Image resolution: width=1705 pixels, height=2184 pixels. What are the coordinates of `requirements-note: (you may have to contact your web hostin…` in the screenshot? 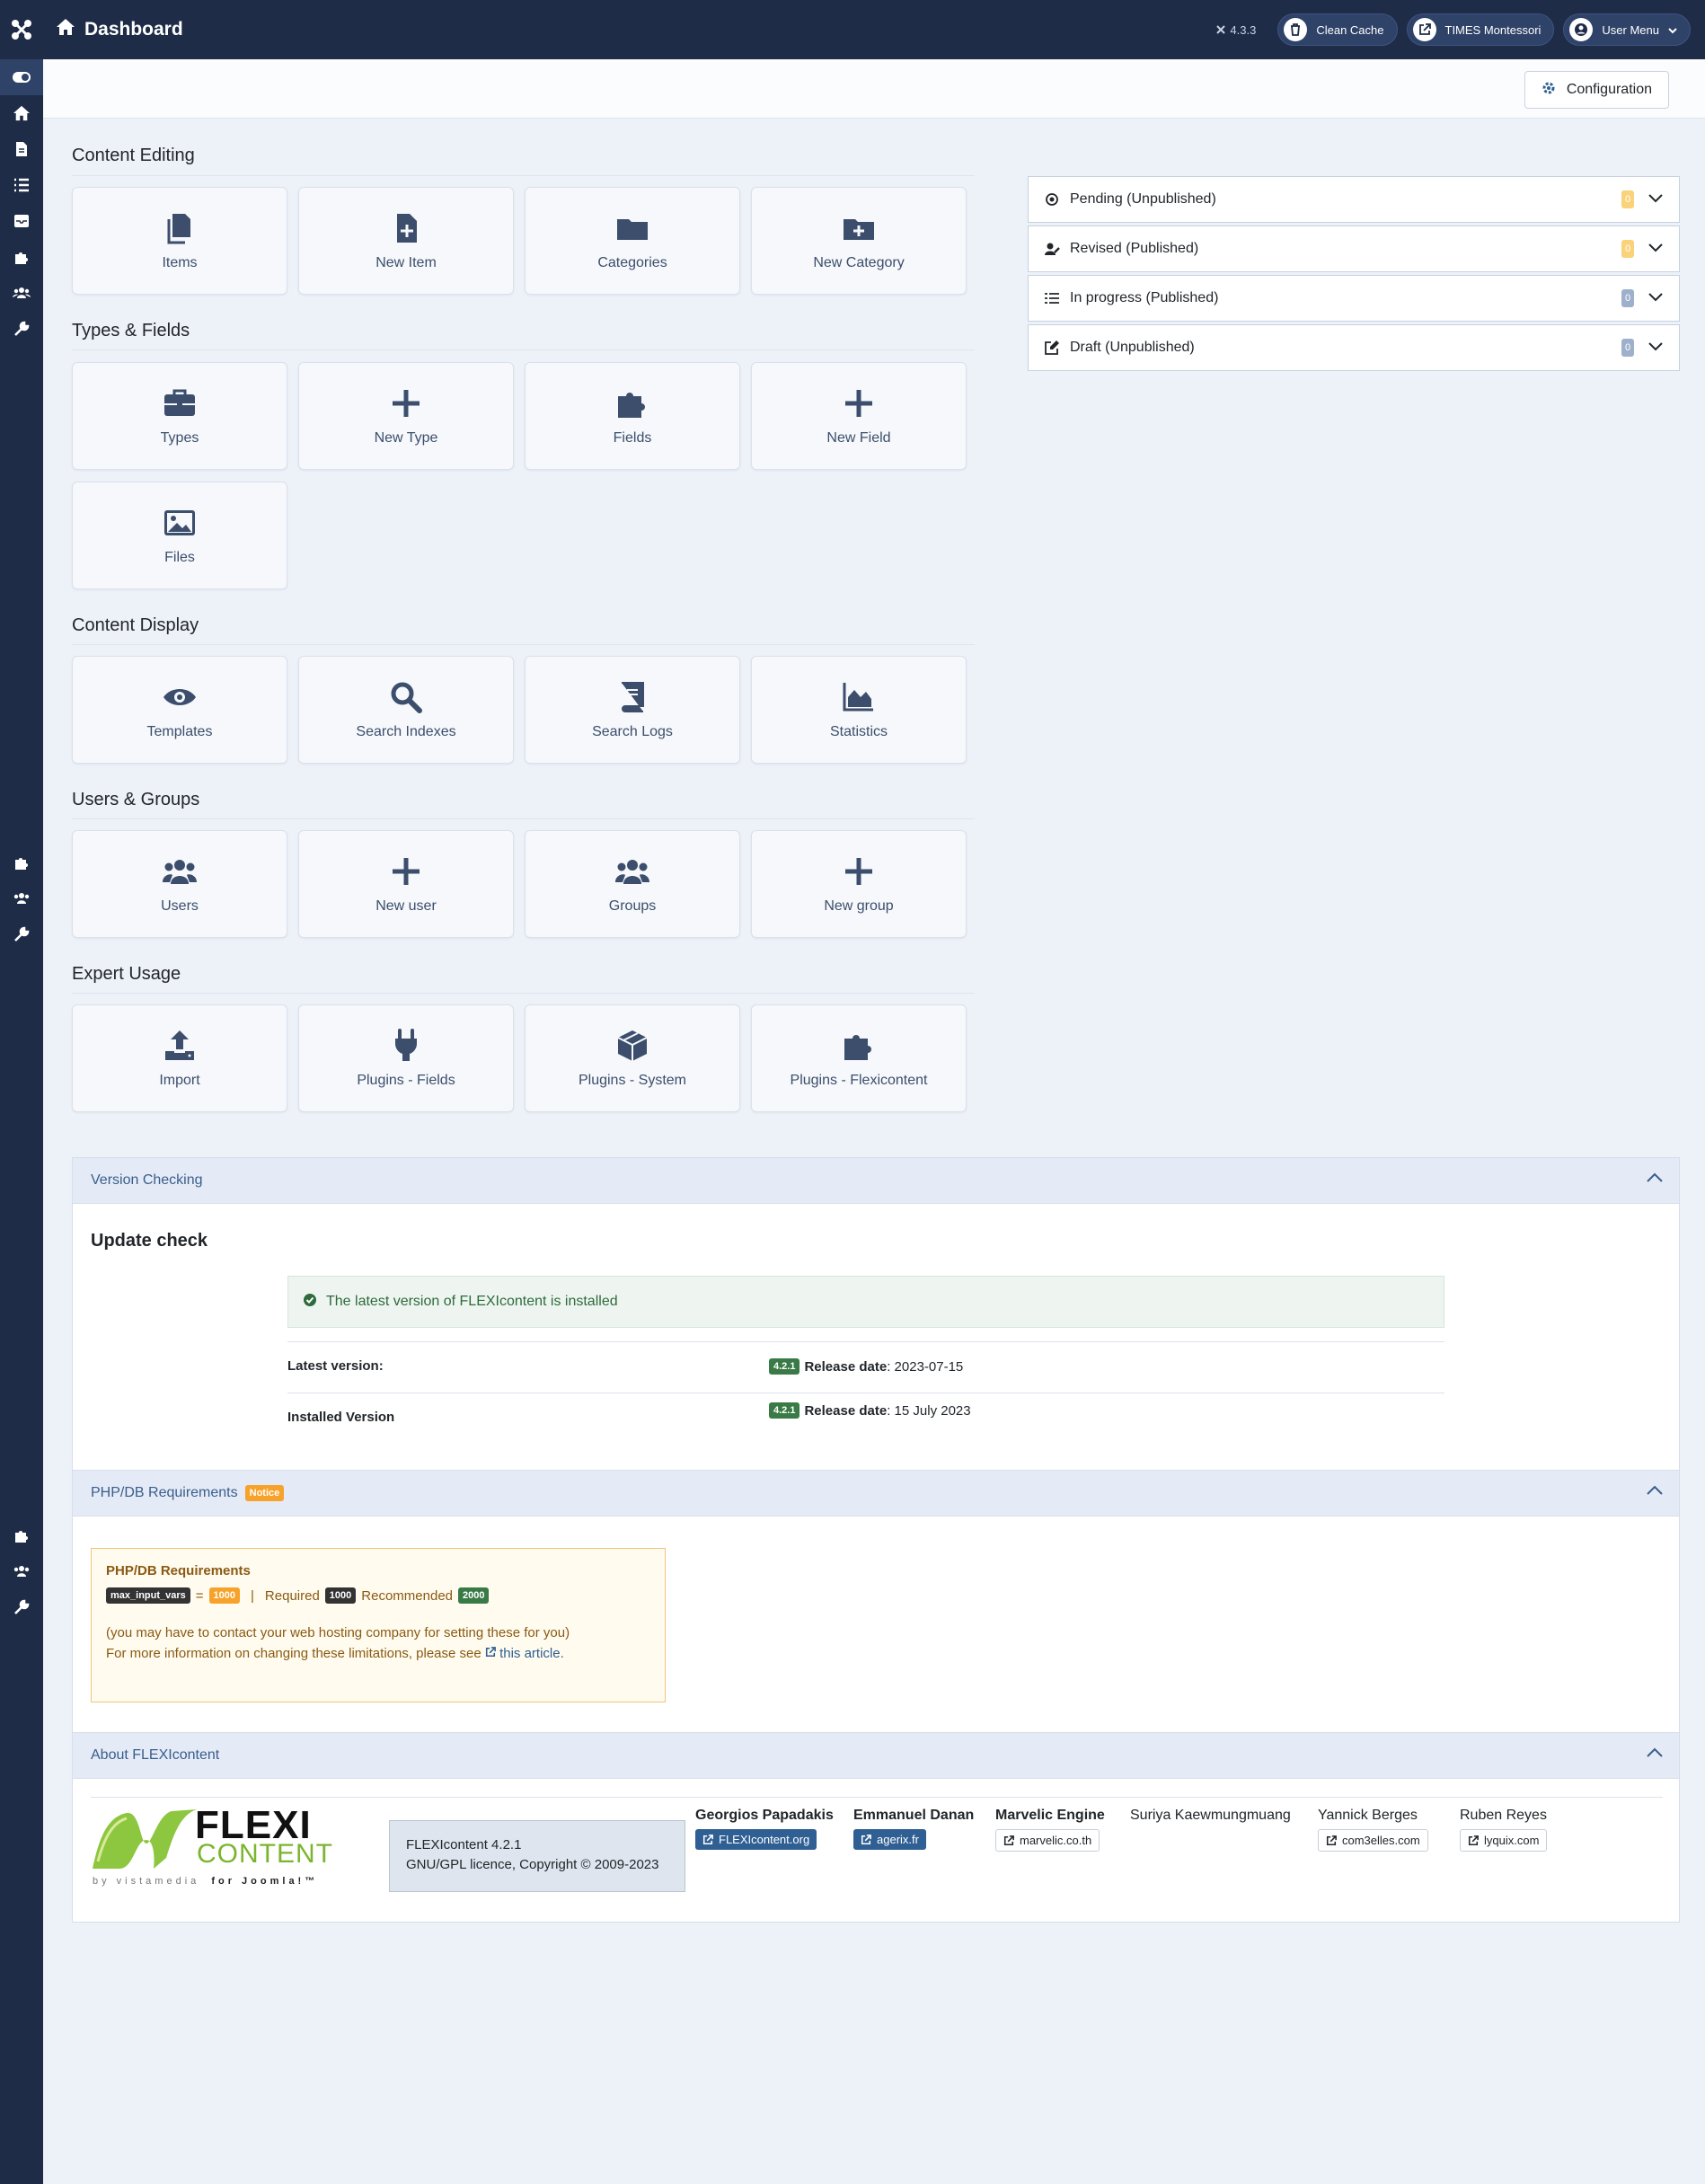 It's located at (338, 1632).